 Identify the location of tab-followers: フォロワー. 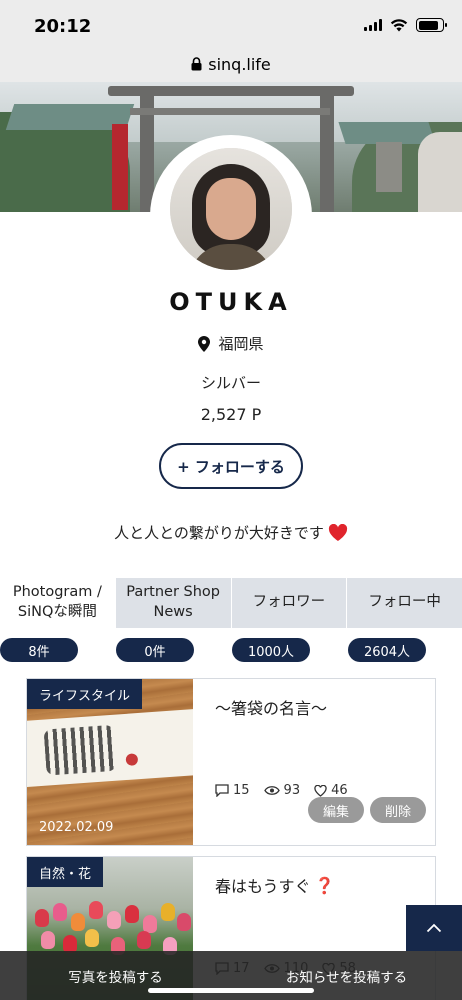
(288, 603).